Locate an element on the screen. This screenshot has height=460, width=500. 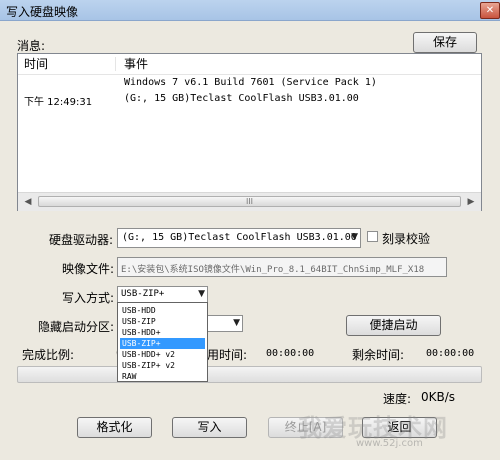
format-button: 格式化 is located at coordinates (114, 427).